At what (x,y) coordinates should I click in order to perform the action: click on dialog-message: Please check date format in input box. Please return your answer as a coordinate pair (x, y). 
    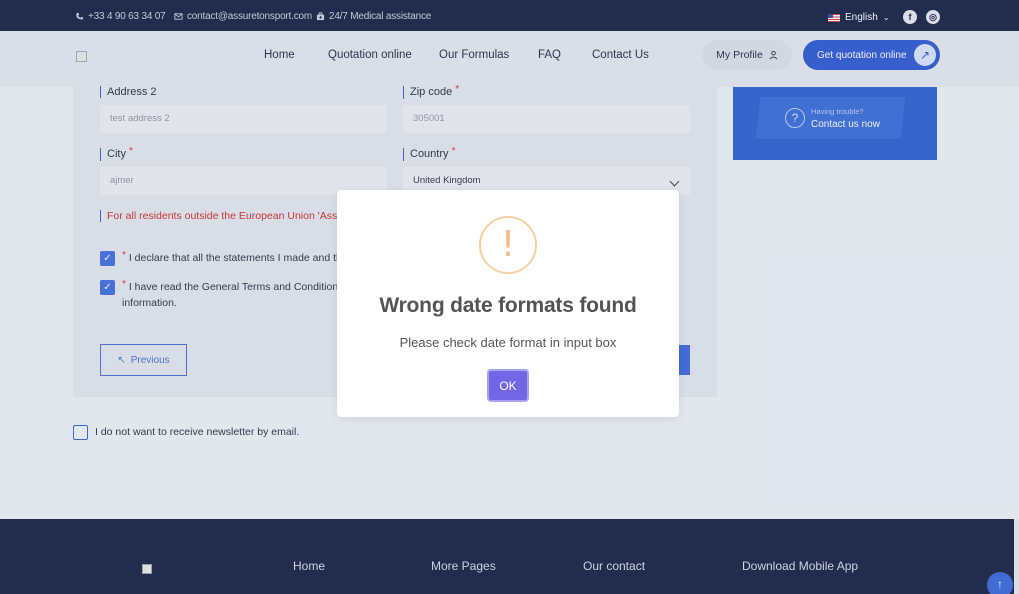
    Looking at the image, I should click on (508, 342).